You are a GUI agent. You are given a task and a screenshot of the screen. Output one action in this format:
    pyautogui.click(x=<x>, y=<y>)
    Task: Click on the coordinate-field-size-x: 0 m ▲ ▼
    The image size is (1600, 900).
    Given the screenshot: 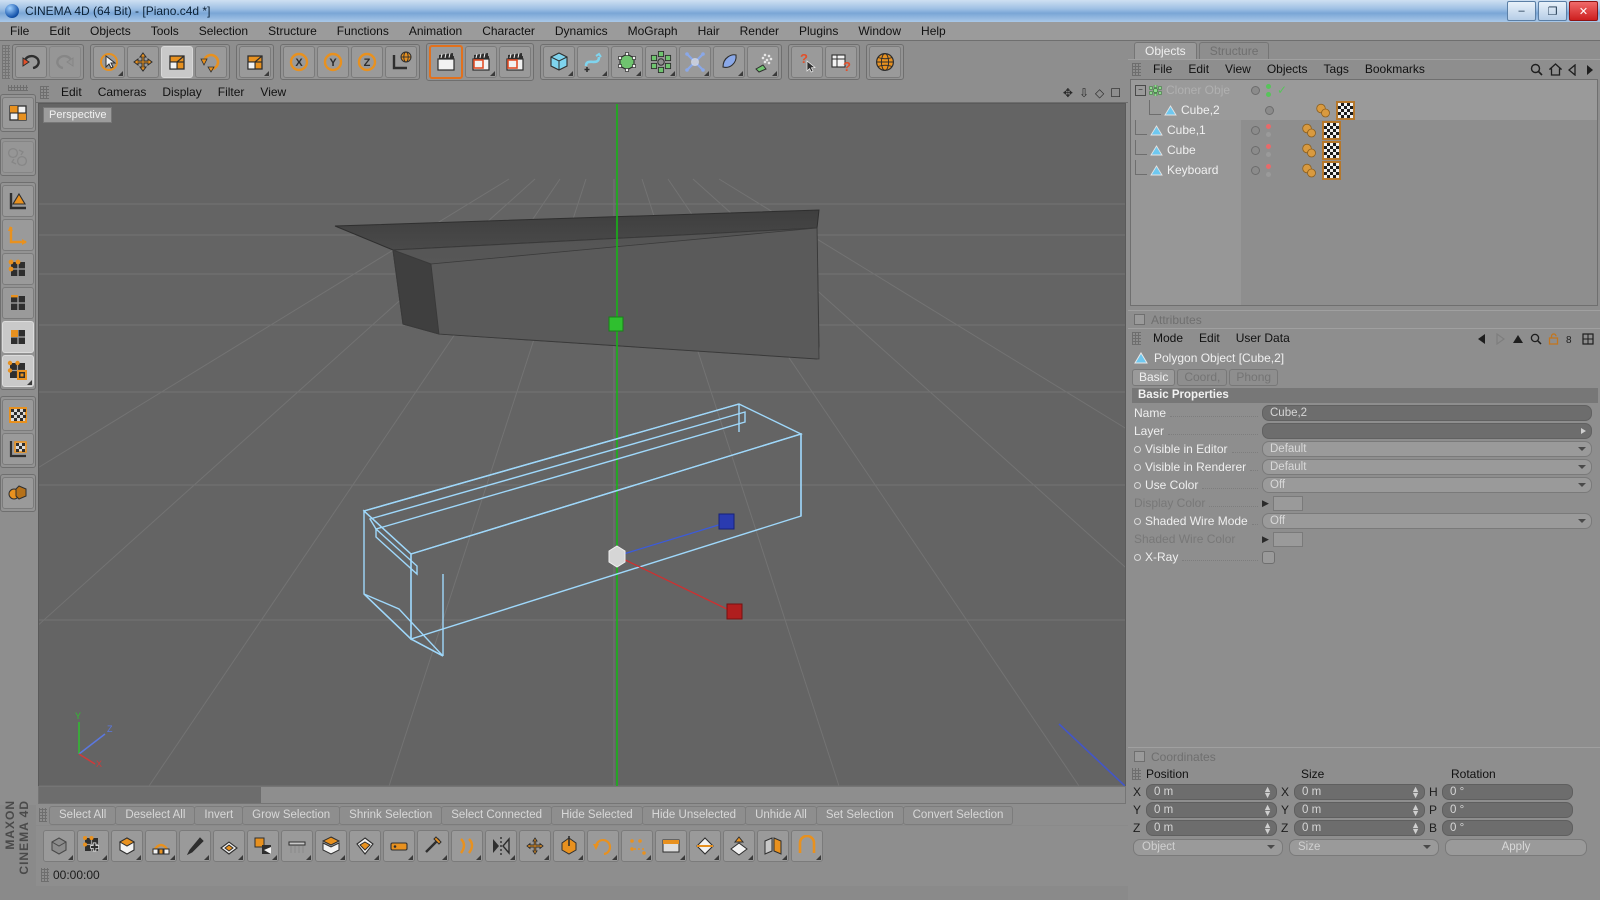 What is the action you would take?
    pyautogui.click(x=1359, y=792)
    